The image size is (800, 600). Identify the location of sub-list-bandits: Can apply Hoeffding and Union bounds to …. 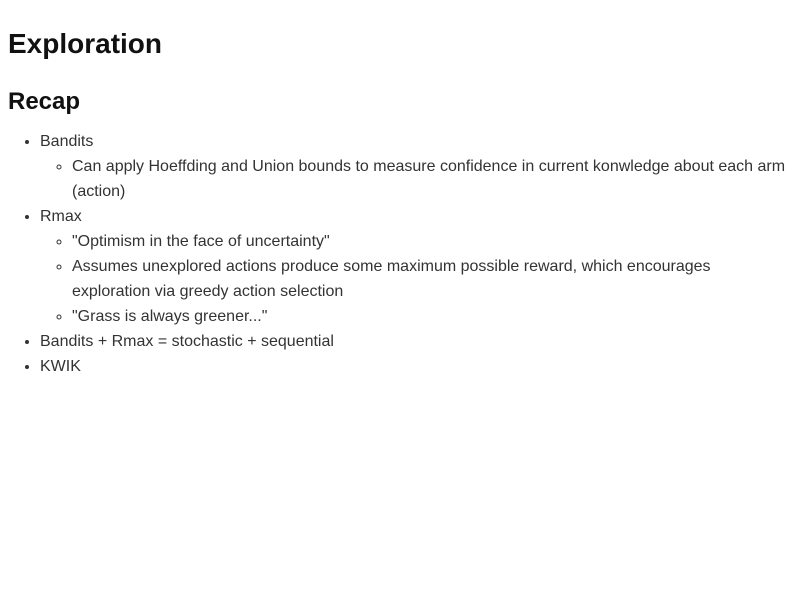
(416, 179).